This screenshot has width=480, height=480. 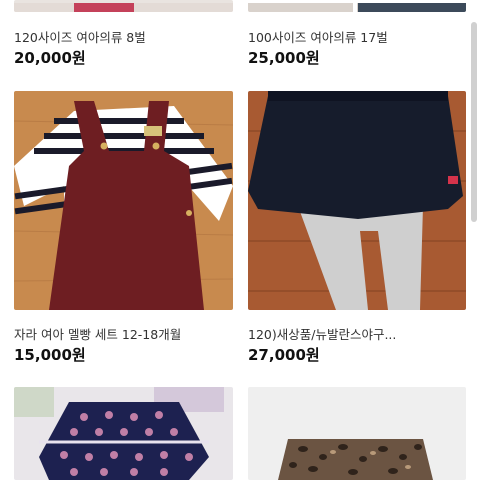 What do you see at coordinates (318, 37) in the screenshot?
I see `product-title-2: 100사이즈 여아의류 17벌` at bounding box center [318, 37].